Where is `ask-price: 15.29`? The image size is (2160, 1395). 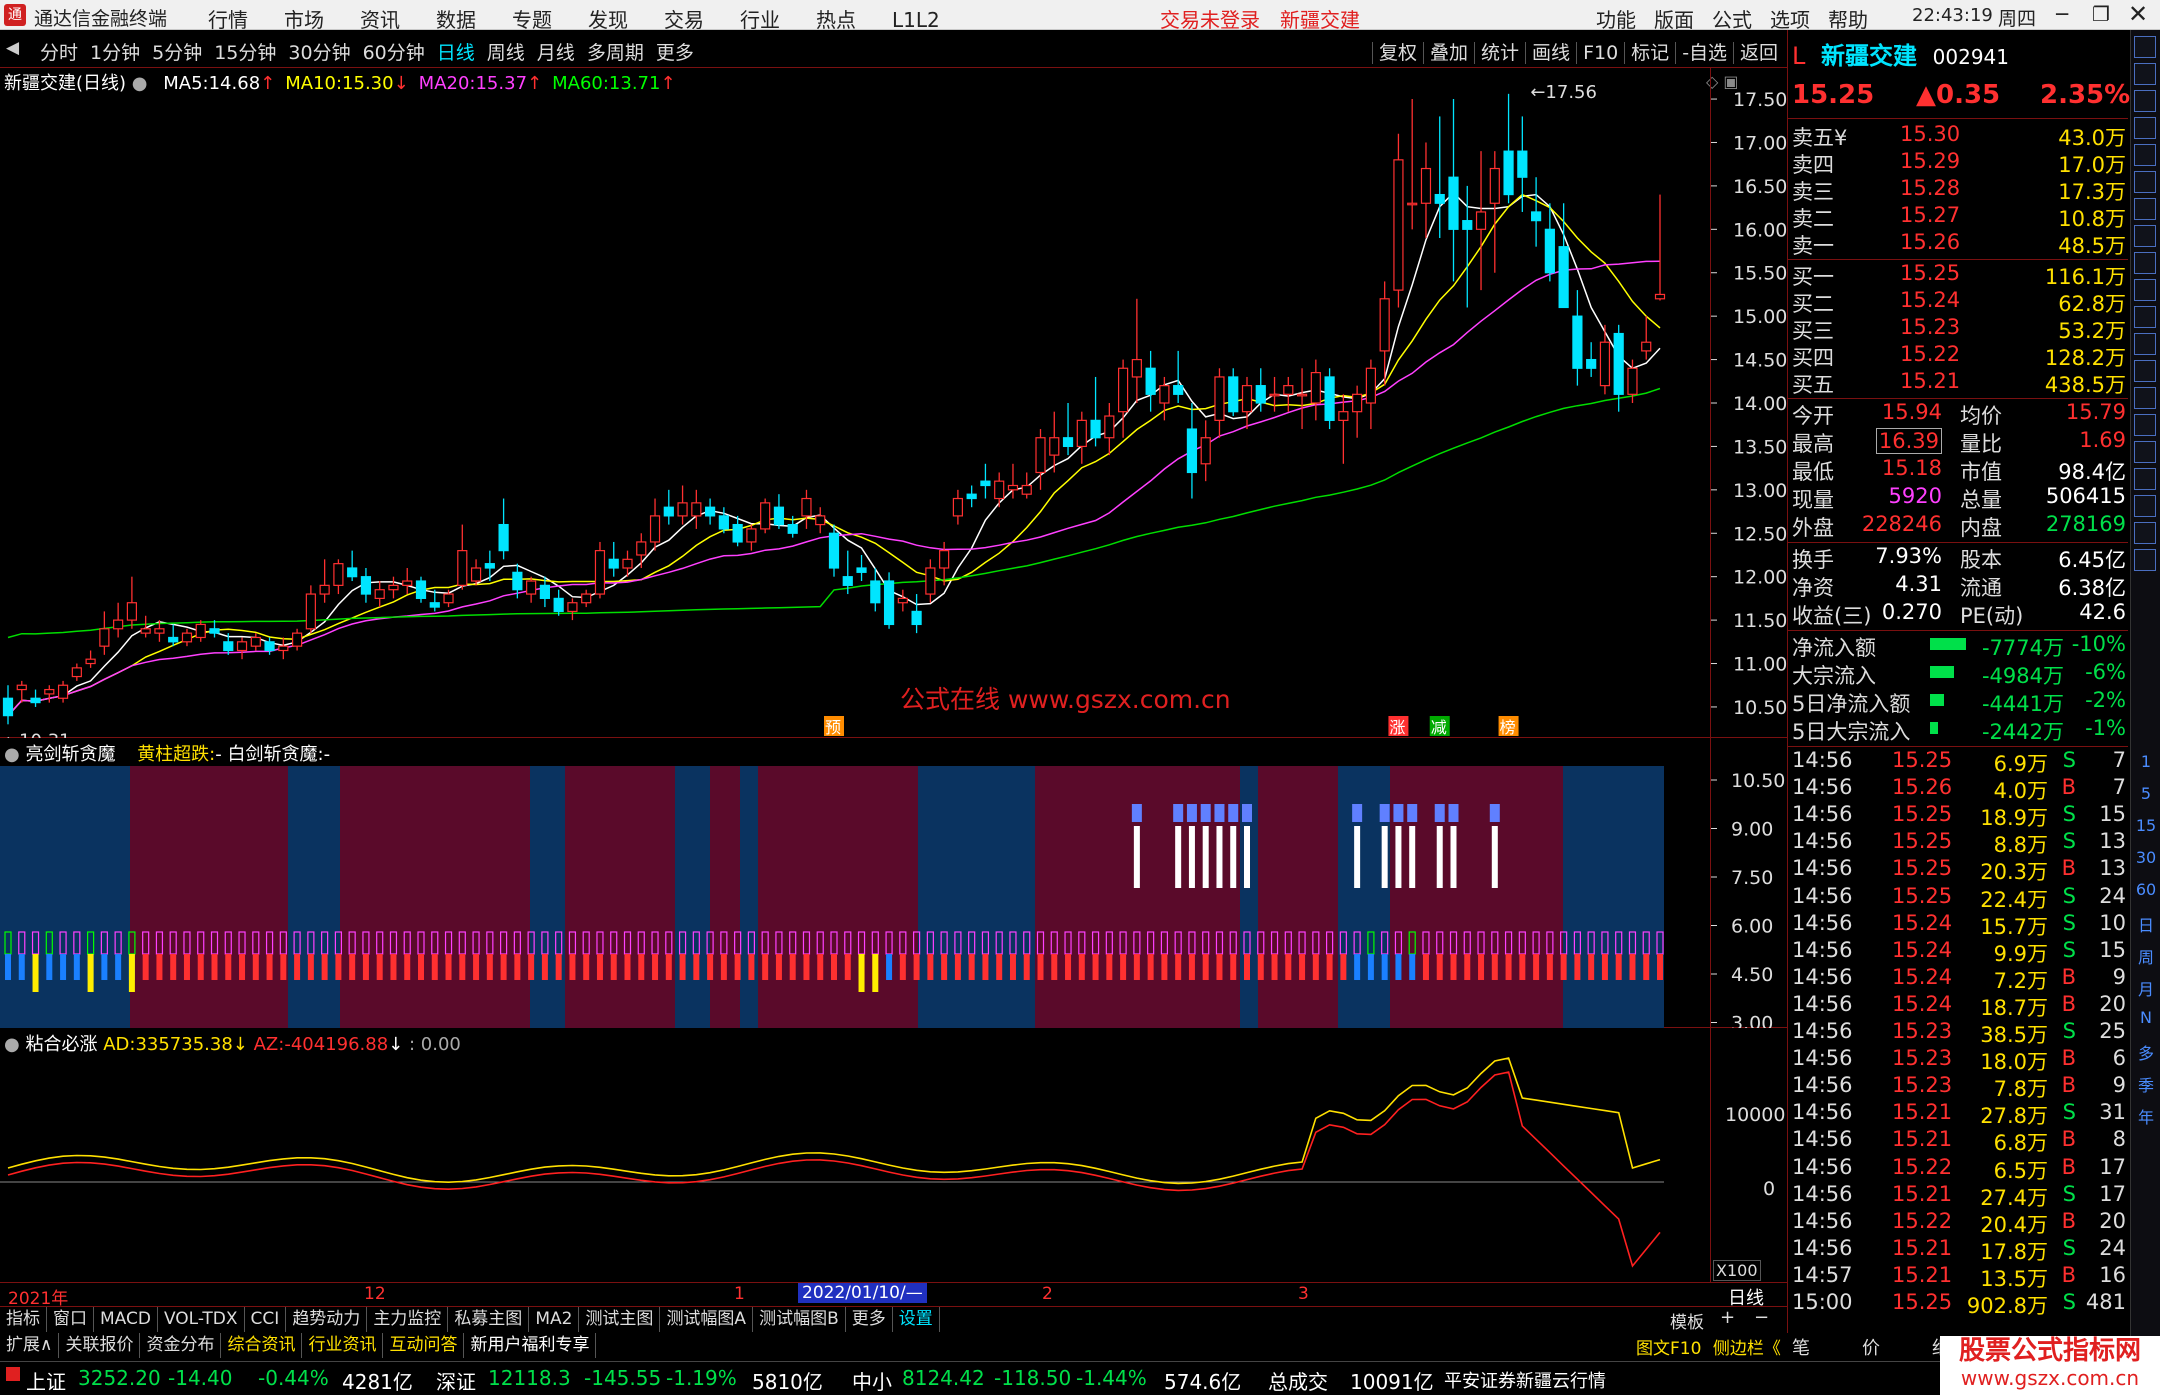 ask-price: 15.29 is located at coordinates (1930, 161).